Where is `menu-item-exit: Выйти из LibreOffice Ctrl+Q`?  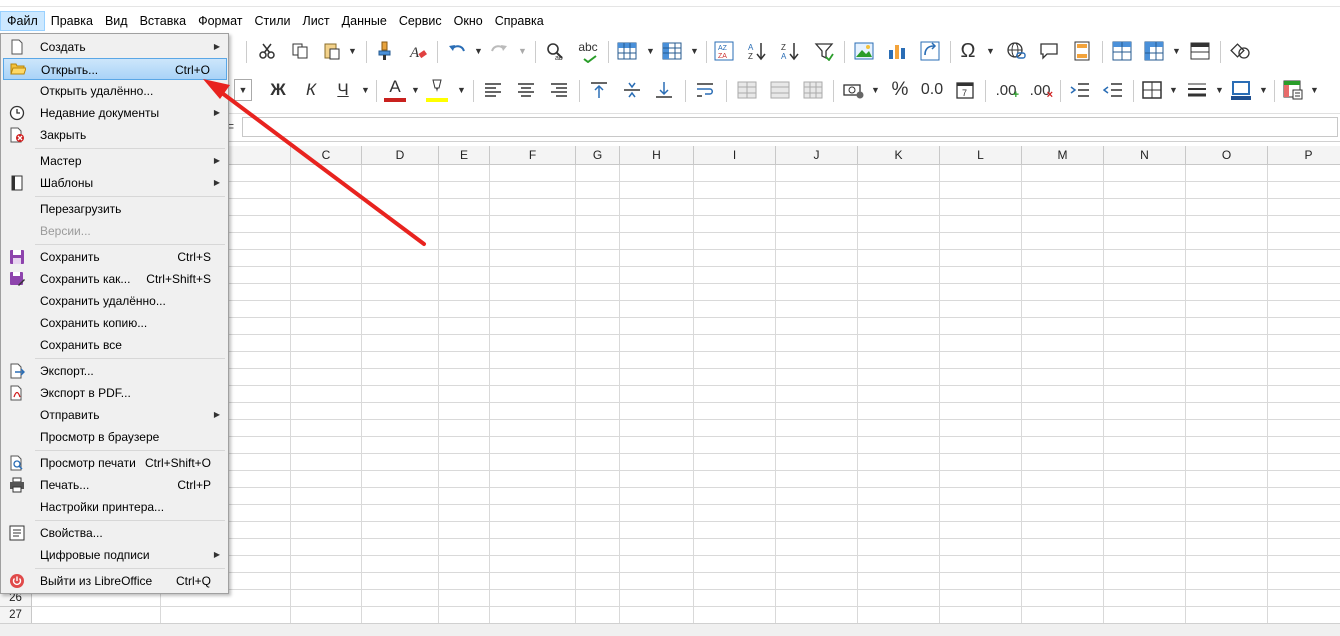 menu-item-exit: Выйти из LibreOffice Ctrl+Q is located at coordinates (115, 581).